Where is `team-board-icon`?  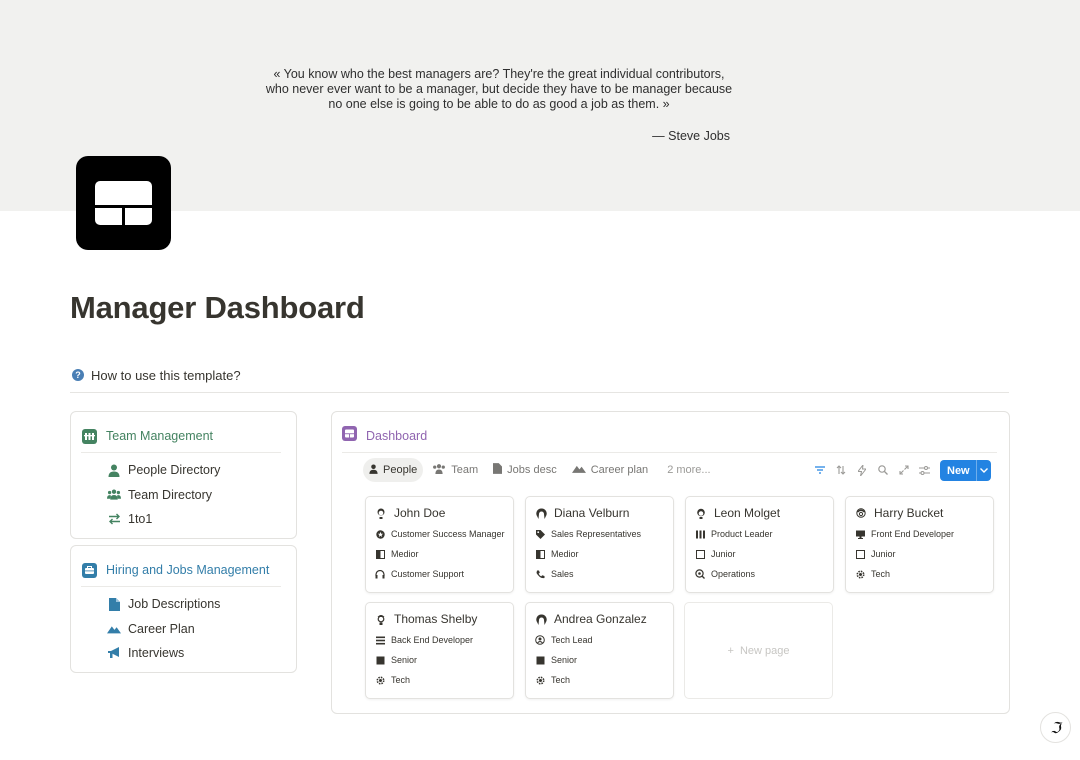
team-board-icon is located at coordinates (89, 436).